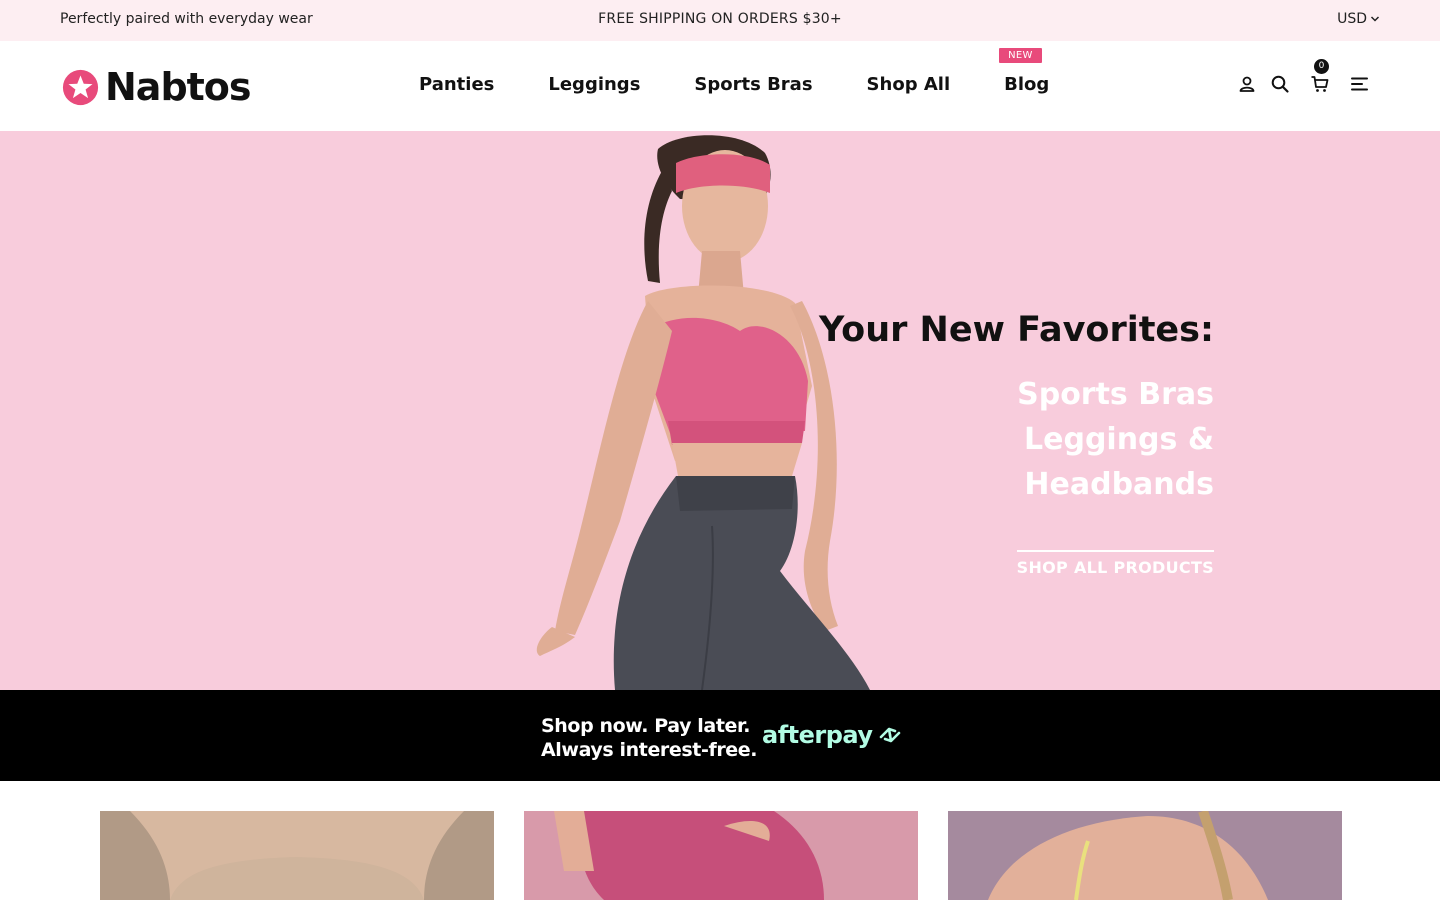 The height and width of the screenshot is (900, 1440). I want to click on logo: Nabtos, so click(157, 87).